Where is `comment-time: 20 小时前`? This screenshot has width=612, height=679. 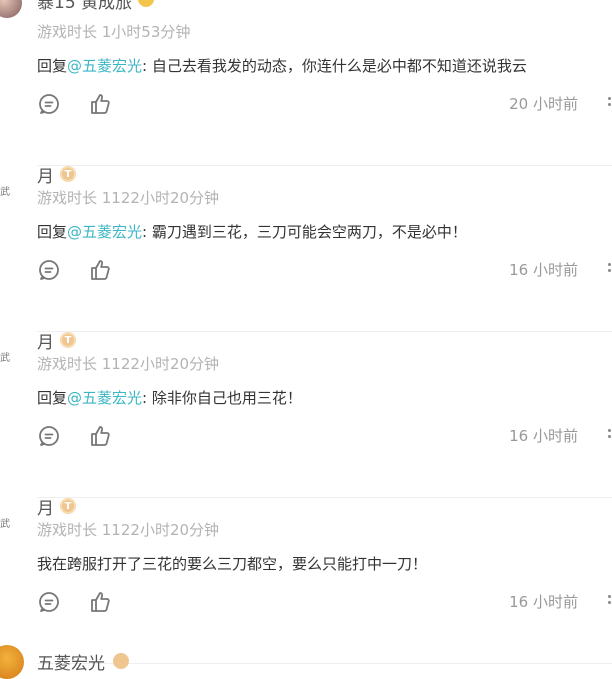
comment-time: 20 小时前 is located at coordinates (543, 104).